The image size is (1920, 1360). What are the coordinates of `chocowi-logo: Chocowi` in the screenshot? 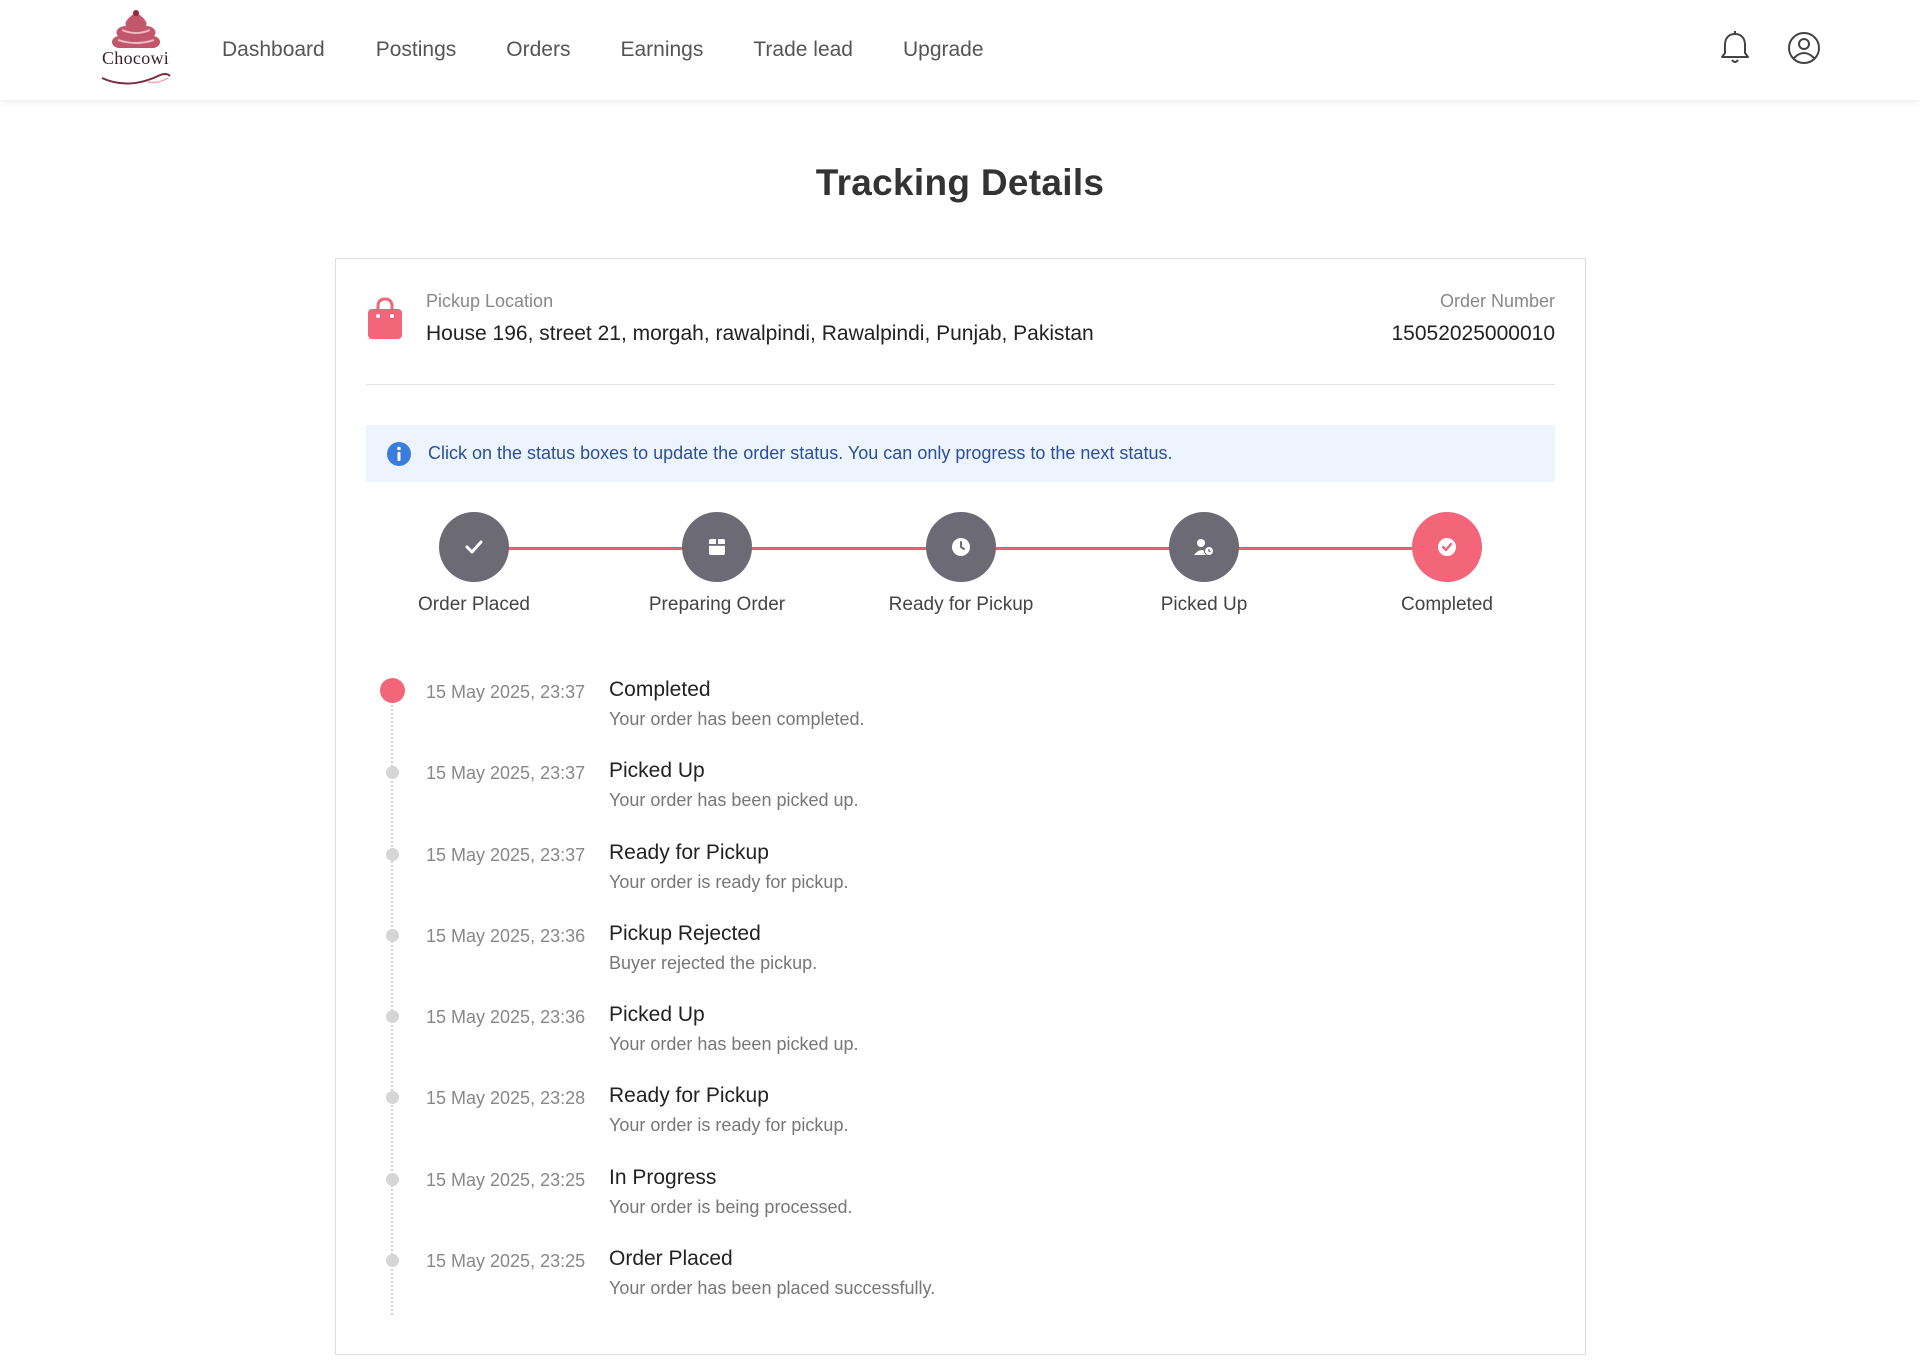 It's located at (136, 48).